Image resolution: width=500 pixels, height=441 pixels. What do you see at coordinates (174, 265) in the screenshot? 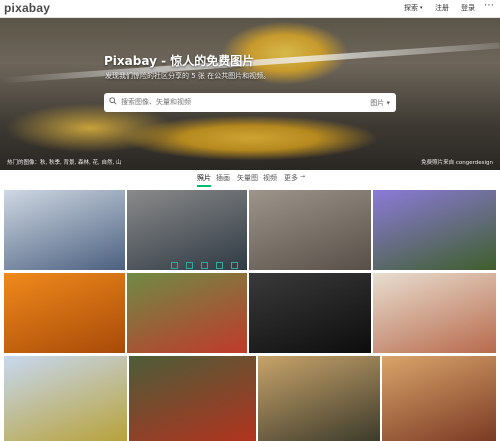
I see `collection-icon` at bounding box center [174, 265].